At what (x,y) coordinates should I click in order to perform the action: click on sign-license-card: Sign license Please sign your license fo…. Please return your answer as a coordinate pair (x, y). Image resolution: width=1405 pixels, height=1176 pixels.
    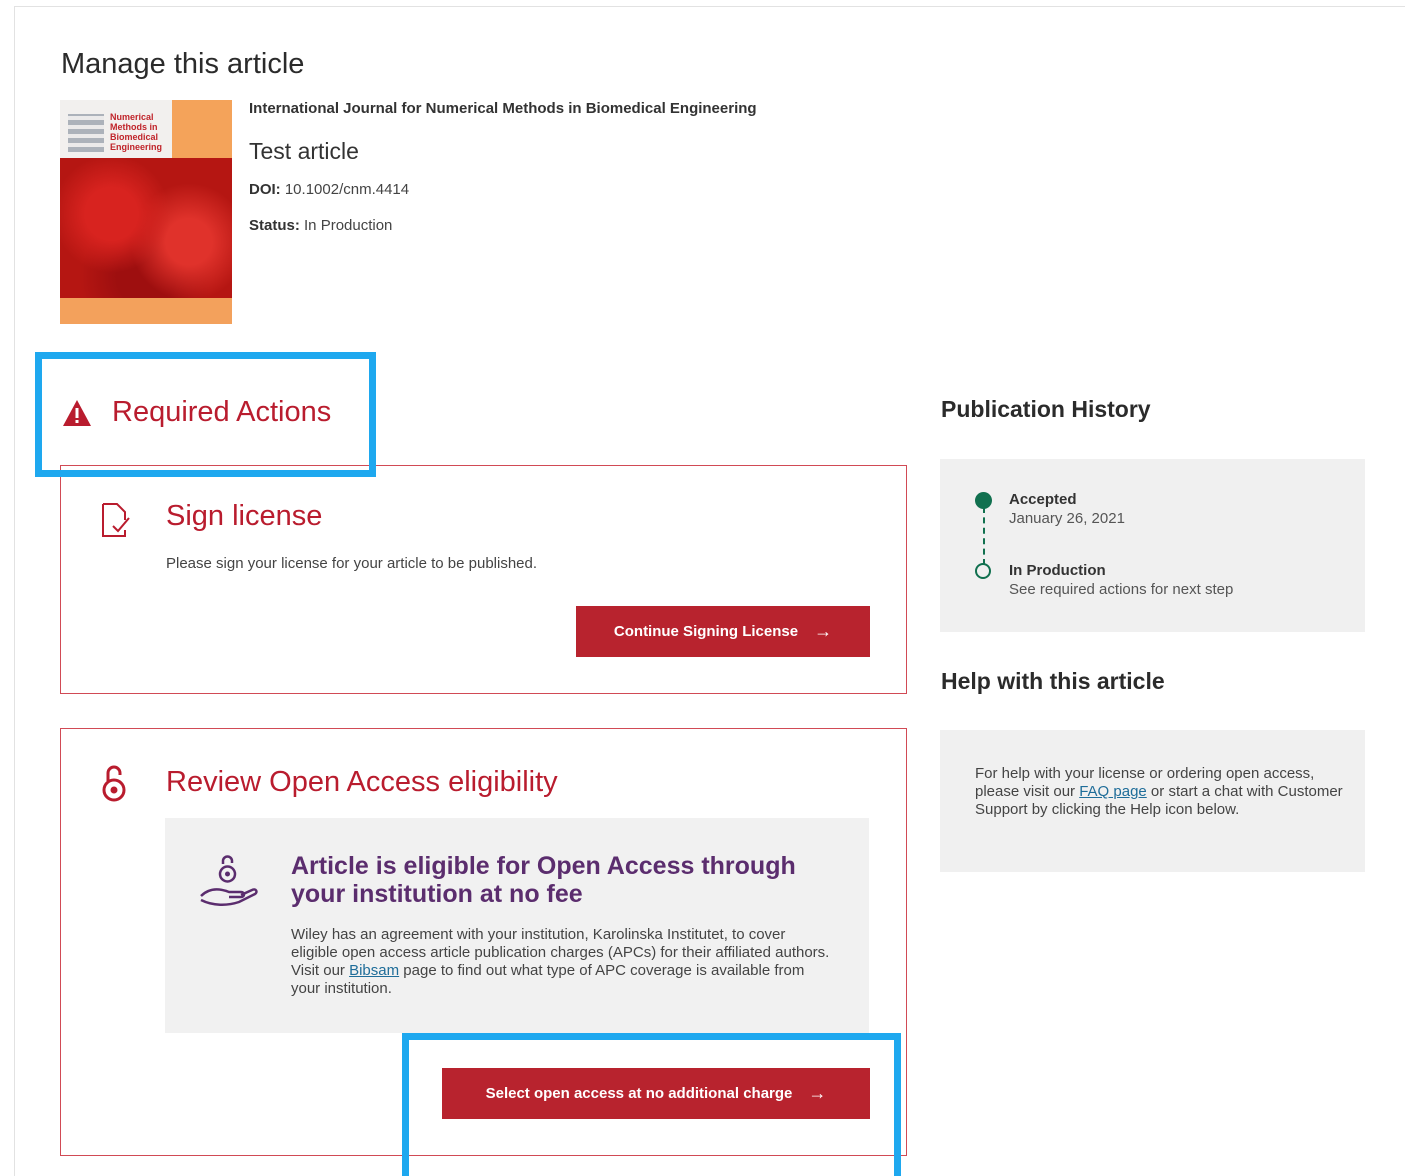
    Looking at the image, I should click on (483, 579).